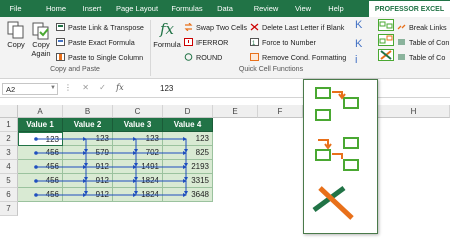 The height and width of the screenshot is (240, 450). I want to click on tab-professor-excel: PROFESSOR EXCEL, so click(409, 8).